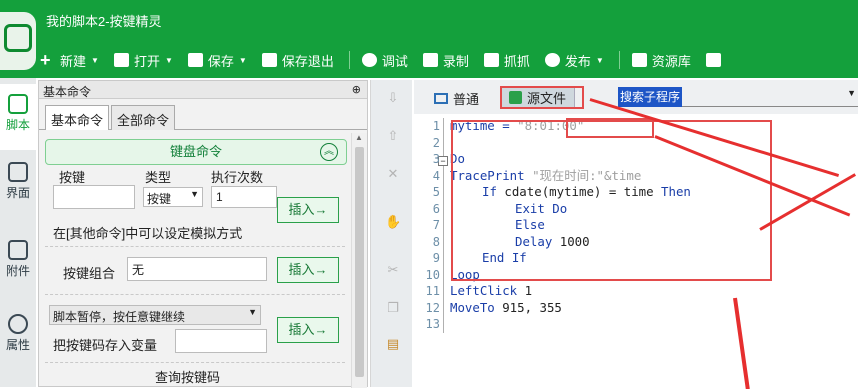 This screenshot has height=389, width=858. What do you see at coordinates (356, 89) in the screenshot?
I see `pin-icon: ⊕` at bounding box center [356, 89].